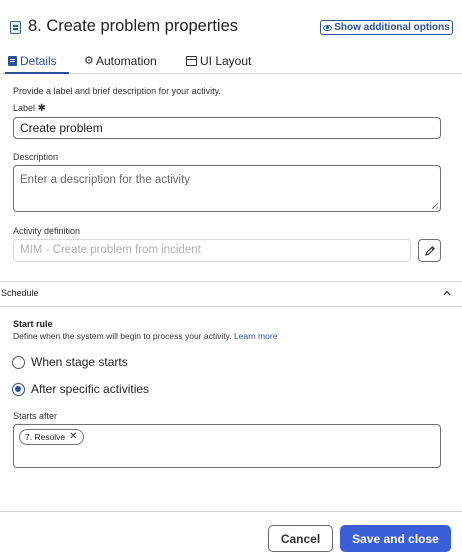 The width and height of the screenshot is (462, 553). I want to click on automation-icon: ⚙, so click(89, 61).